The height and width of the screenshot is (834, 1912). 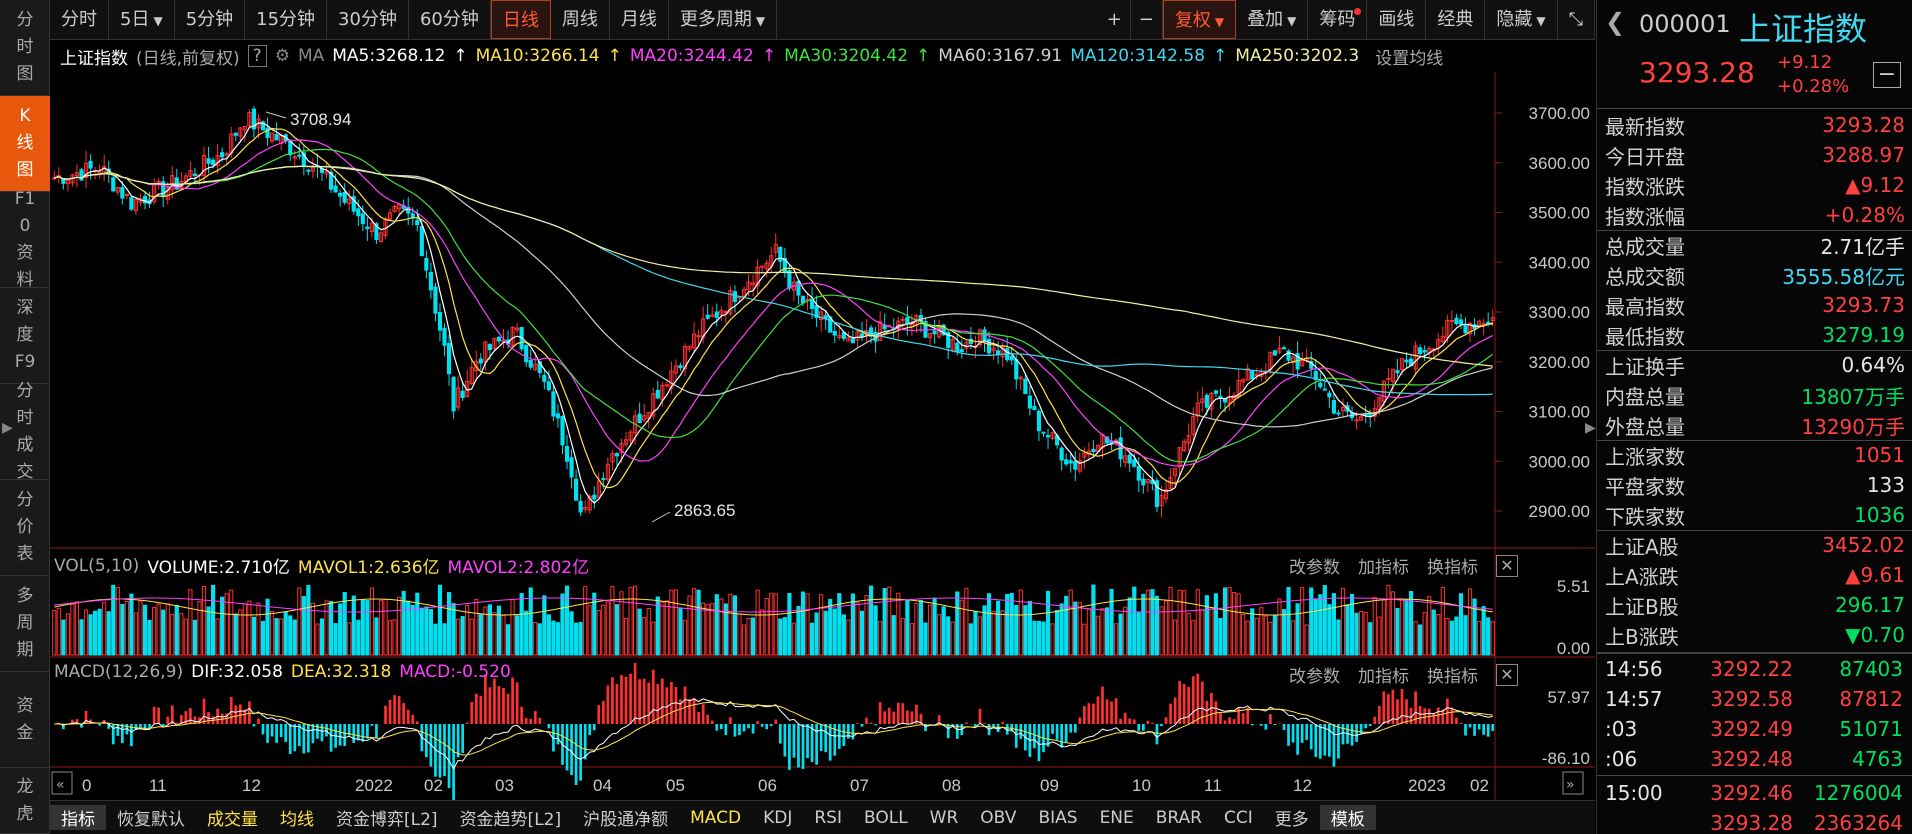 I want to click on indicator-tab-4: 资金博弈[L2], so click(x=387, y=817).